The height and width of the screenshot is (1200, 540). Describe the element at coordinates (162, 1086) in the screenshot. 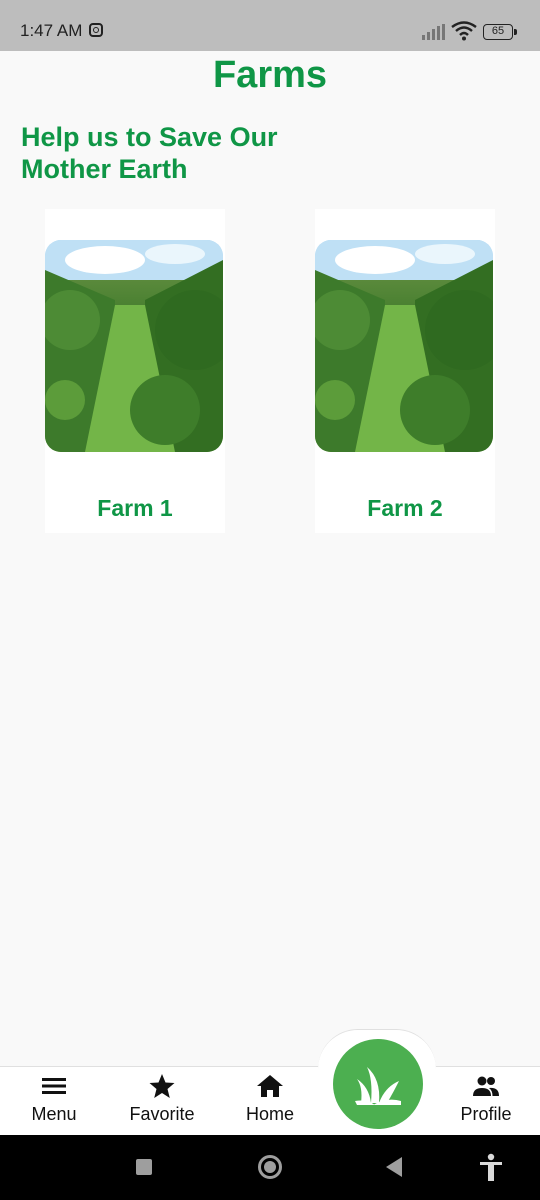

I see `star-icon` at that location.